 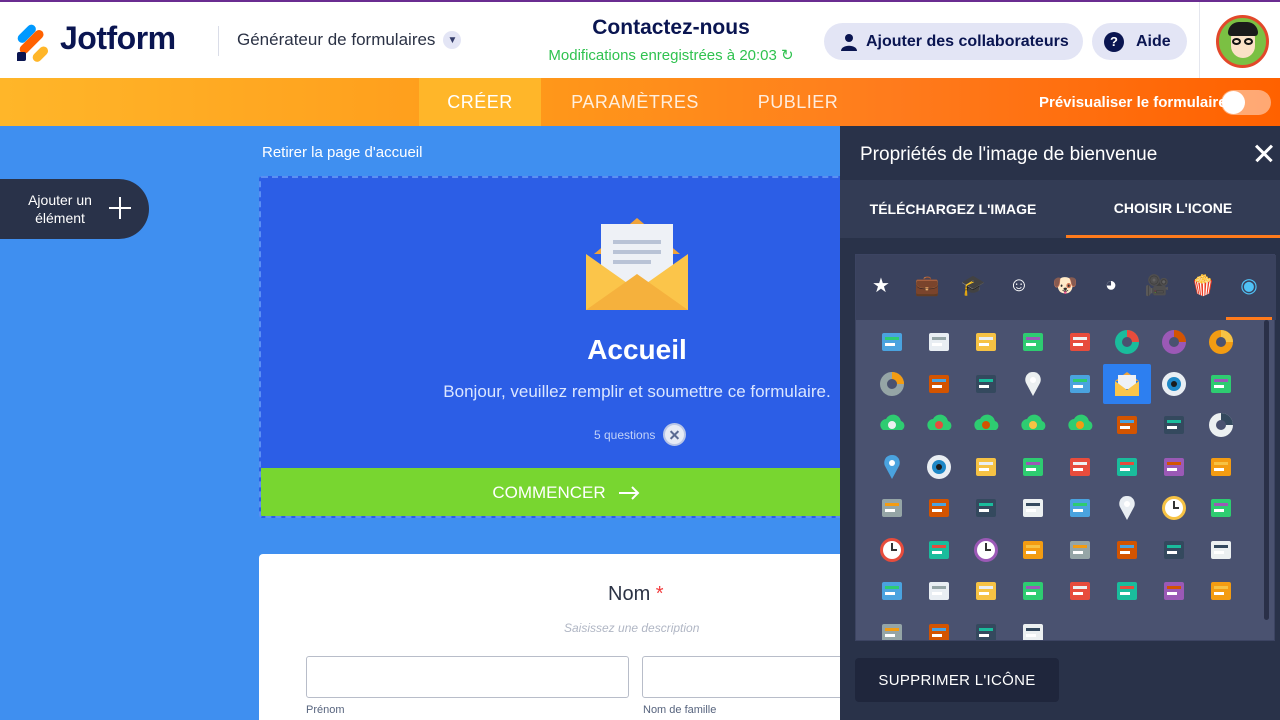 What do you see at coordinates (986, 591) in the screenshot?
I see `first-aid-kit-icon` at bounding box center [986, 591].